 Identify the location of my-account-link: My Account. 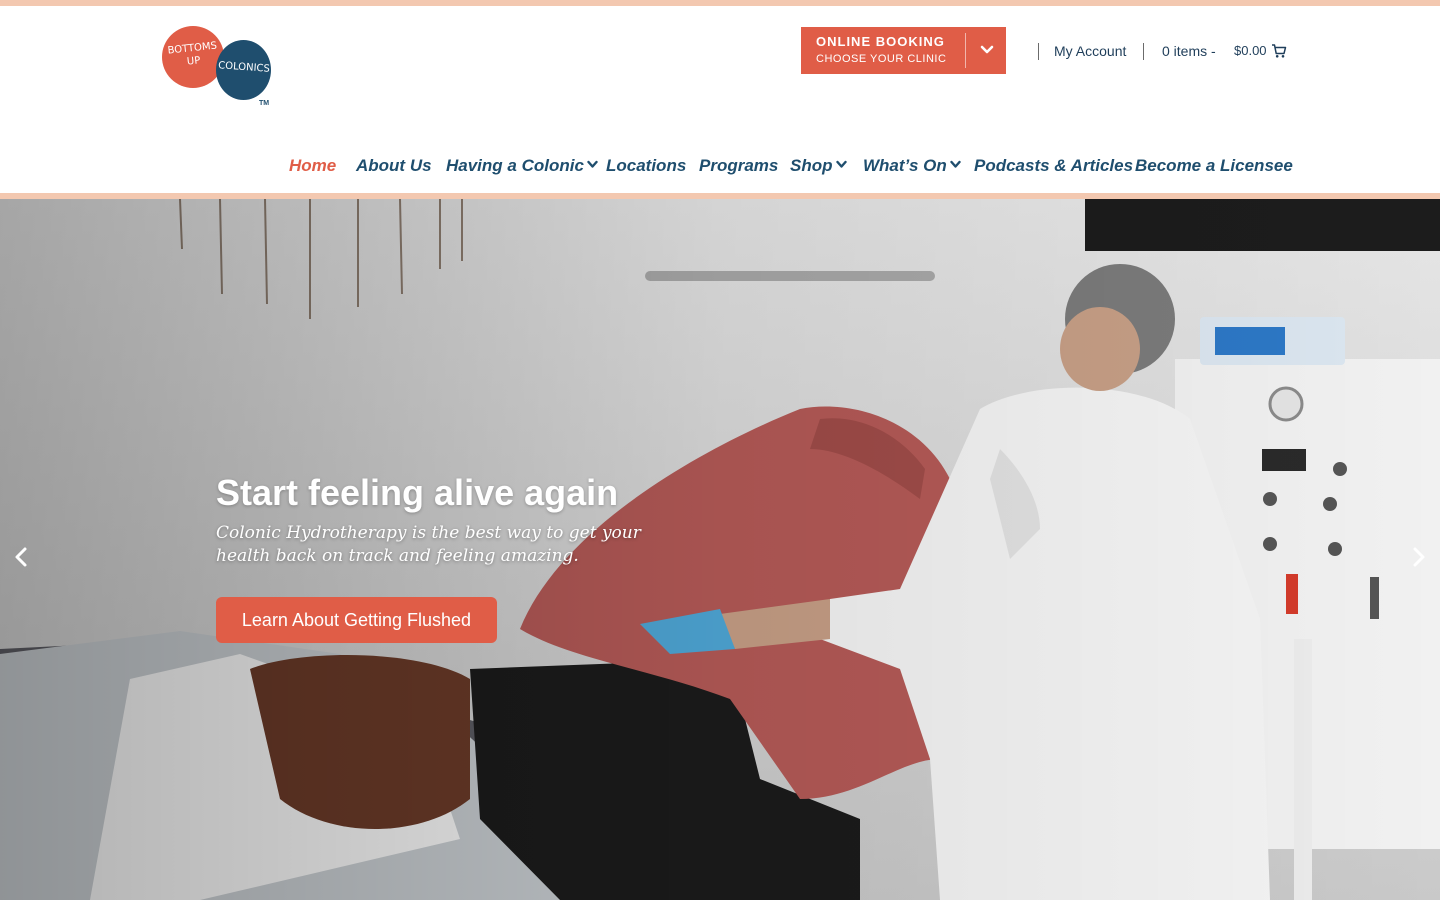
(1090, 51).